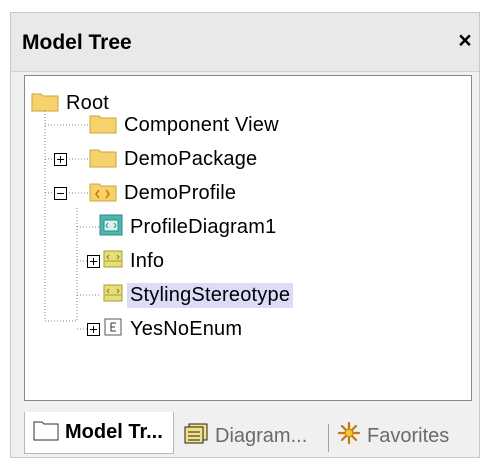  What do you see at coordinates (196, 436) in the screenshot?
I see `diagram-tree-icon` at bounding box center [196, 436].